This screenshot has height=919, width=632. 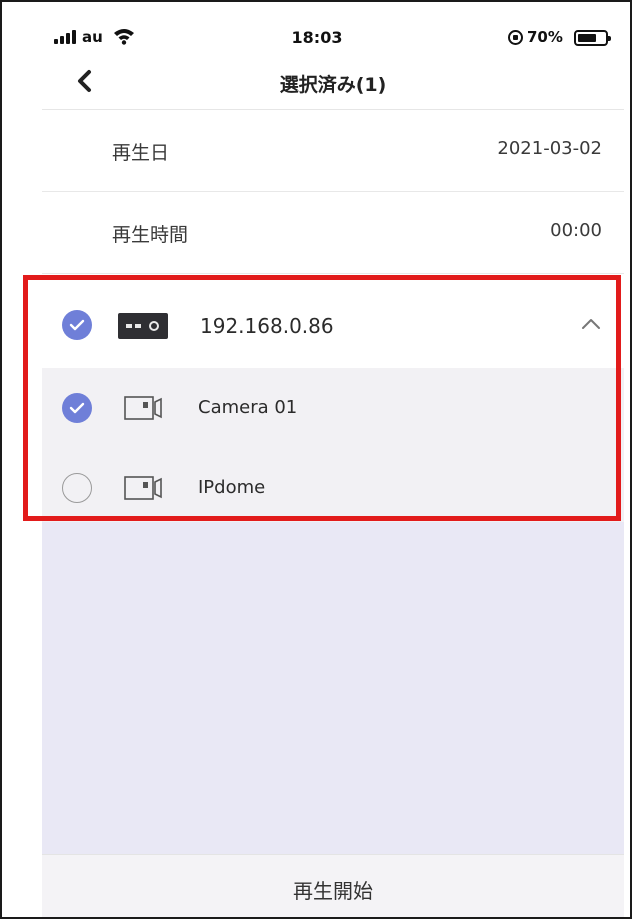 What do you see at coordinates (65, 37) in the screenshot?
I see `signal-icon` at bounding box center [65, 37].